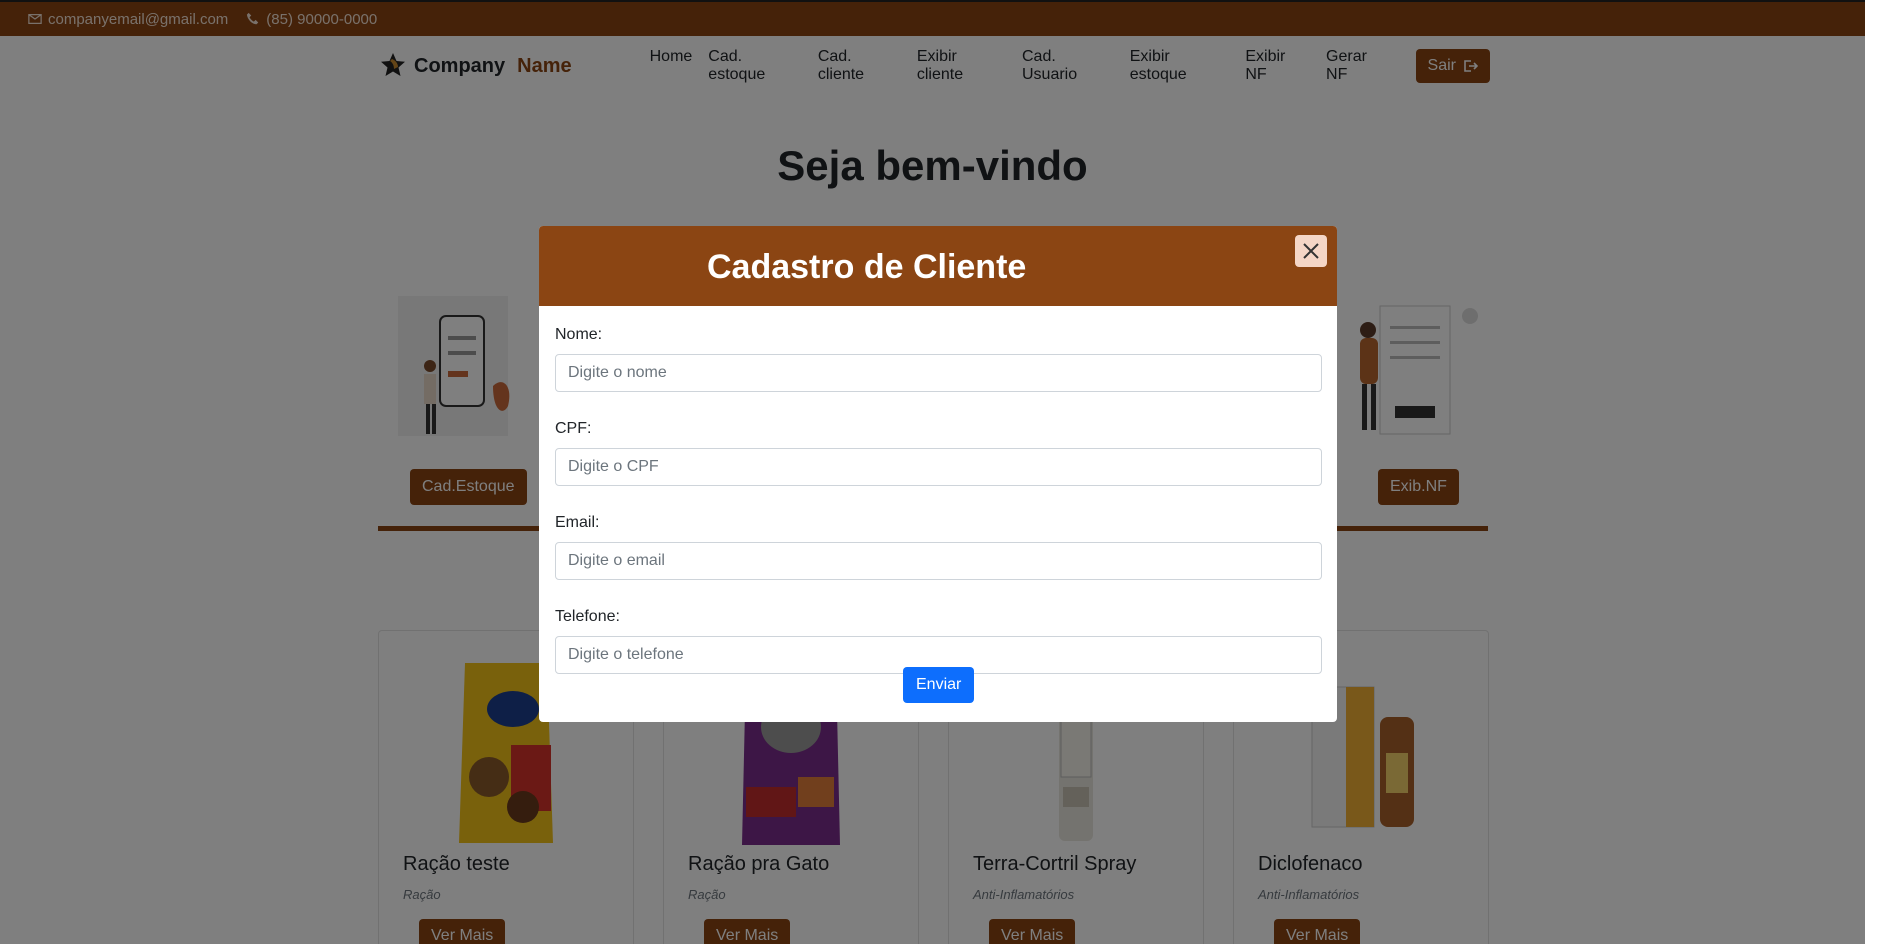  What do you see at coordinates (867, 267) in the screenshot?
I see `modal-title: Cadastro de Cliente` at bounding box center [867, 267].